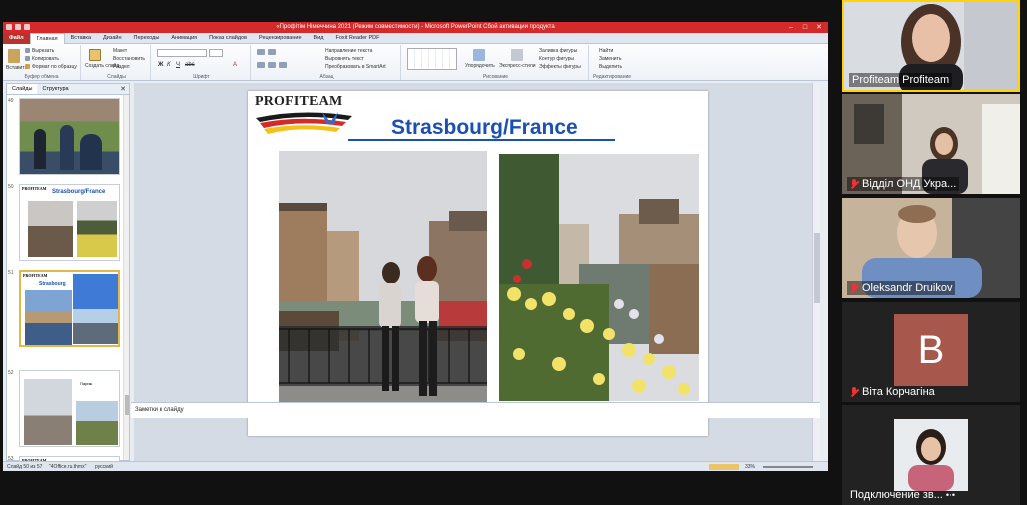 Image resolution: width=1027 pixels, height=505 pixels. I want to click on layout-button: Макет, so click(120, 51).